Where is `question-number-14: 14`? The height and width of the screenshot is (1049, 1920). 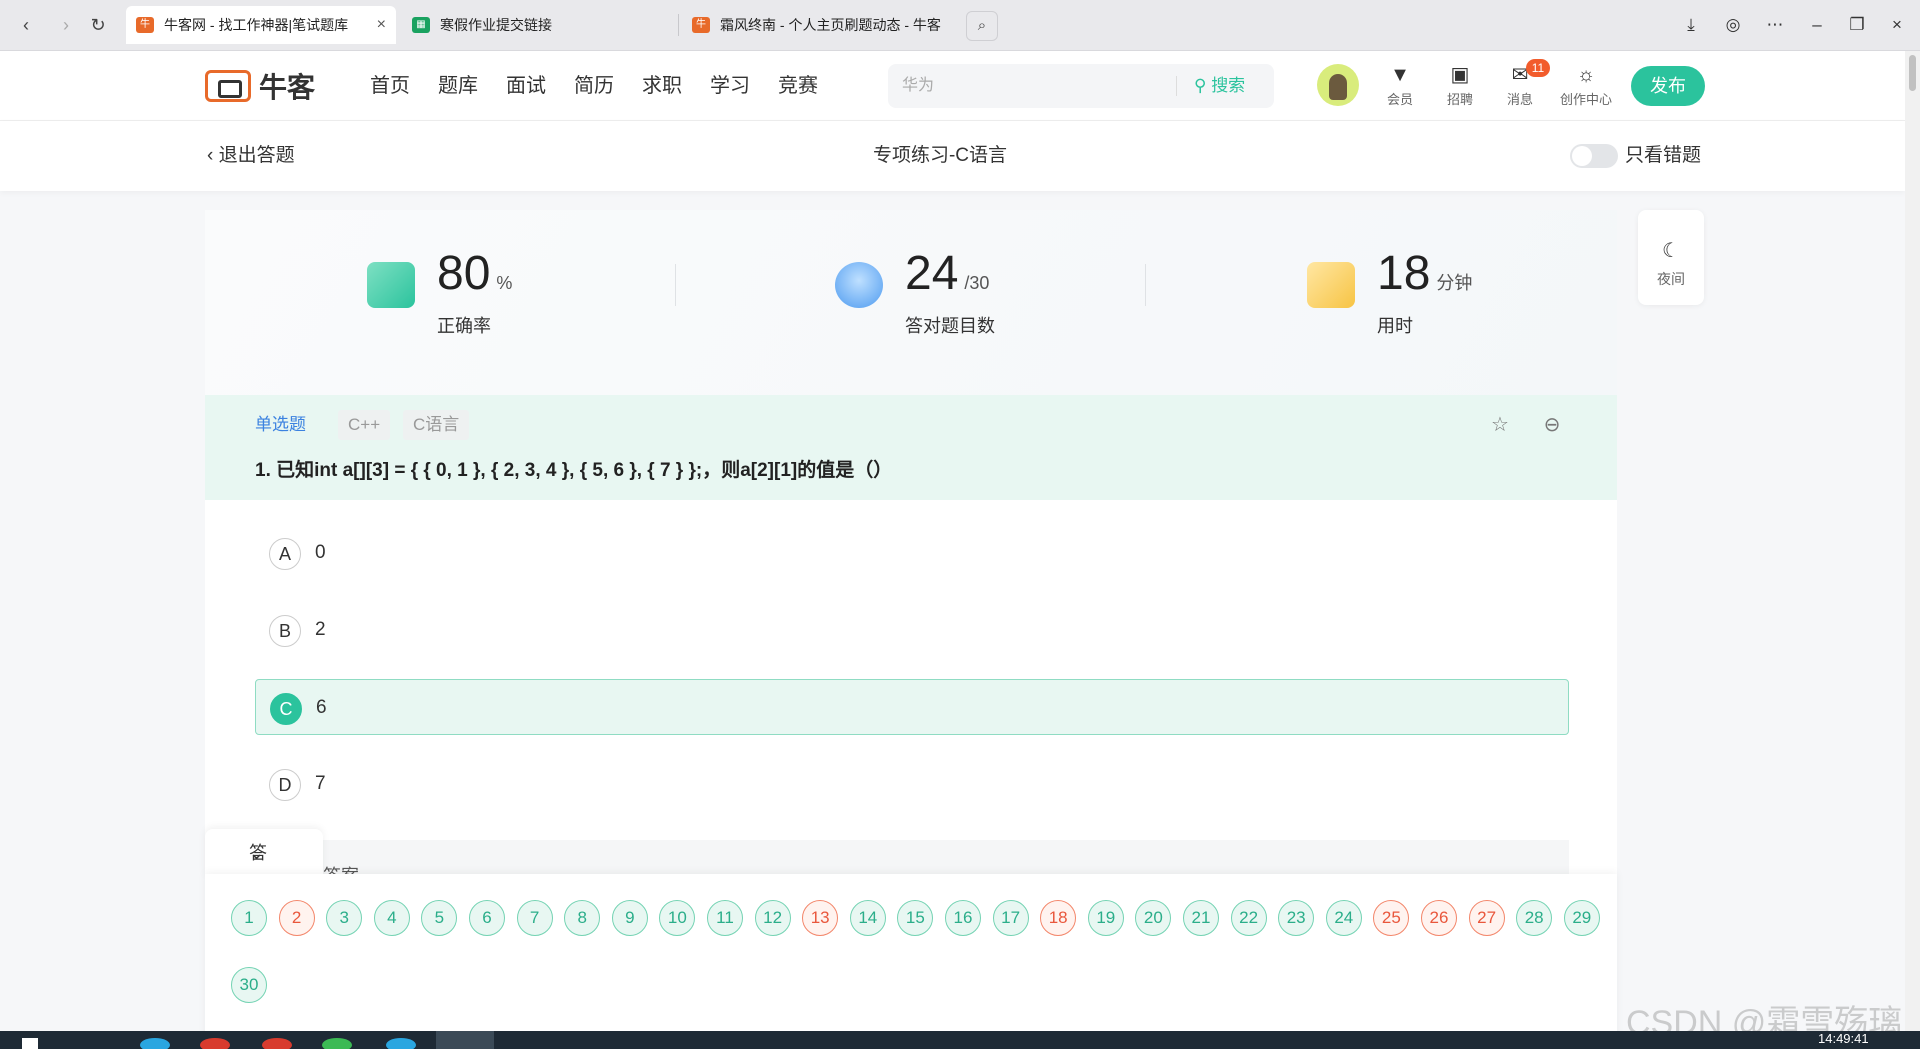 question-number-14: 14 is located at coordinates (867, 918).